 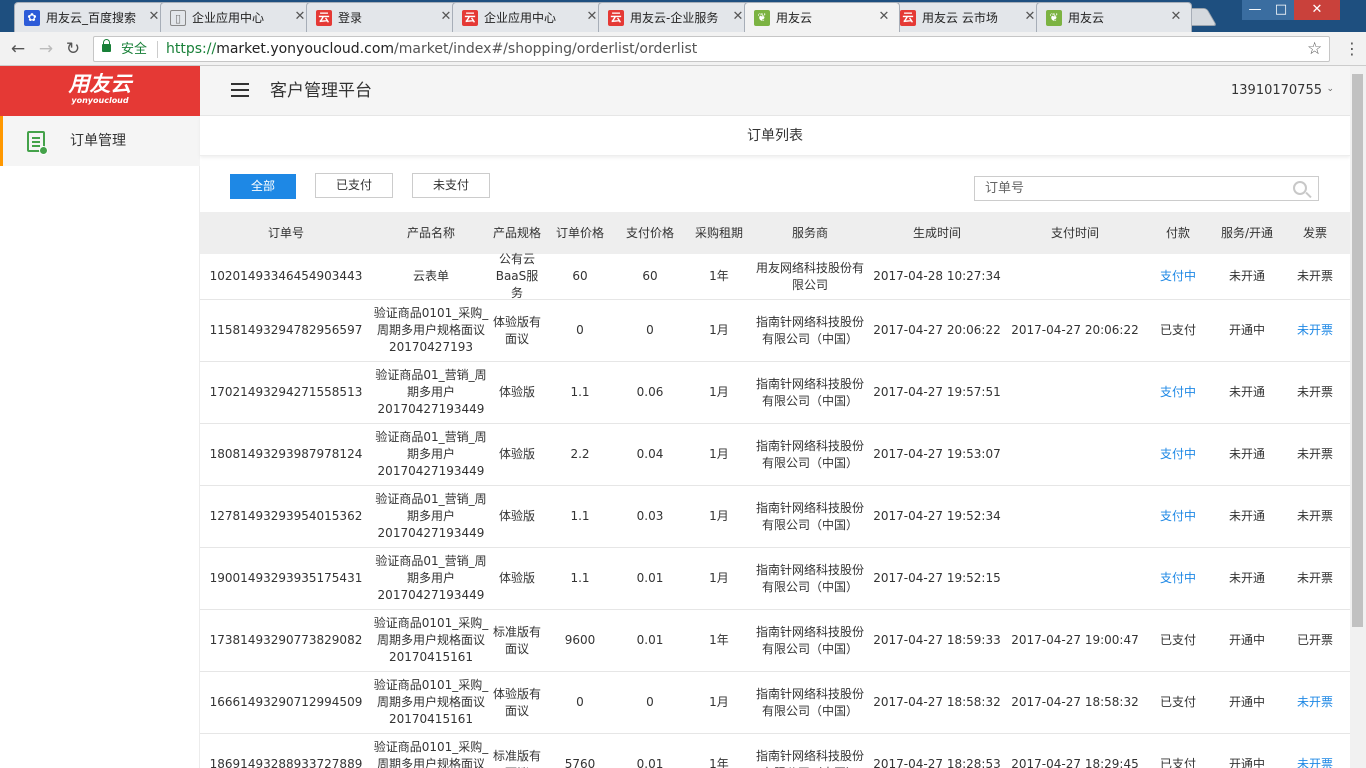 What do you see at coordinates (1357, 350) in the screenshot?
I see `scrollbar-thumb` at bounding box center [1357, 350].